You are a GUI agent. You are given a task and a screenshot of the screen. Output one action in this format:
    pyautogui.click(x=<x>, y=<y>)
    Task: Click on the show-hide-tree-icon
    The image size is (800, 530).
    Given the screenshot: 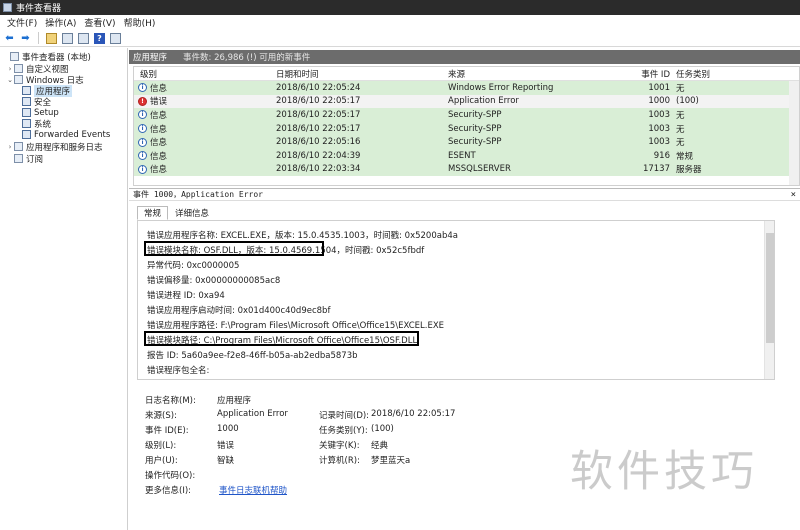 What is the action you would take?
    pyautogui.click(x=67, y=38)
    